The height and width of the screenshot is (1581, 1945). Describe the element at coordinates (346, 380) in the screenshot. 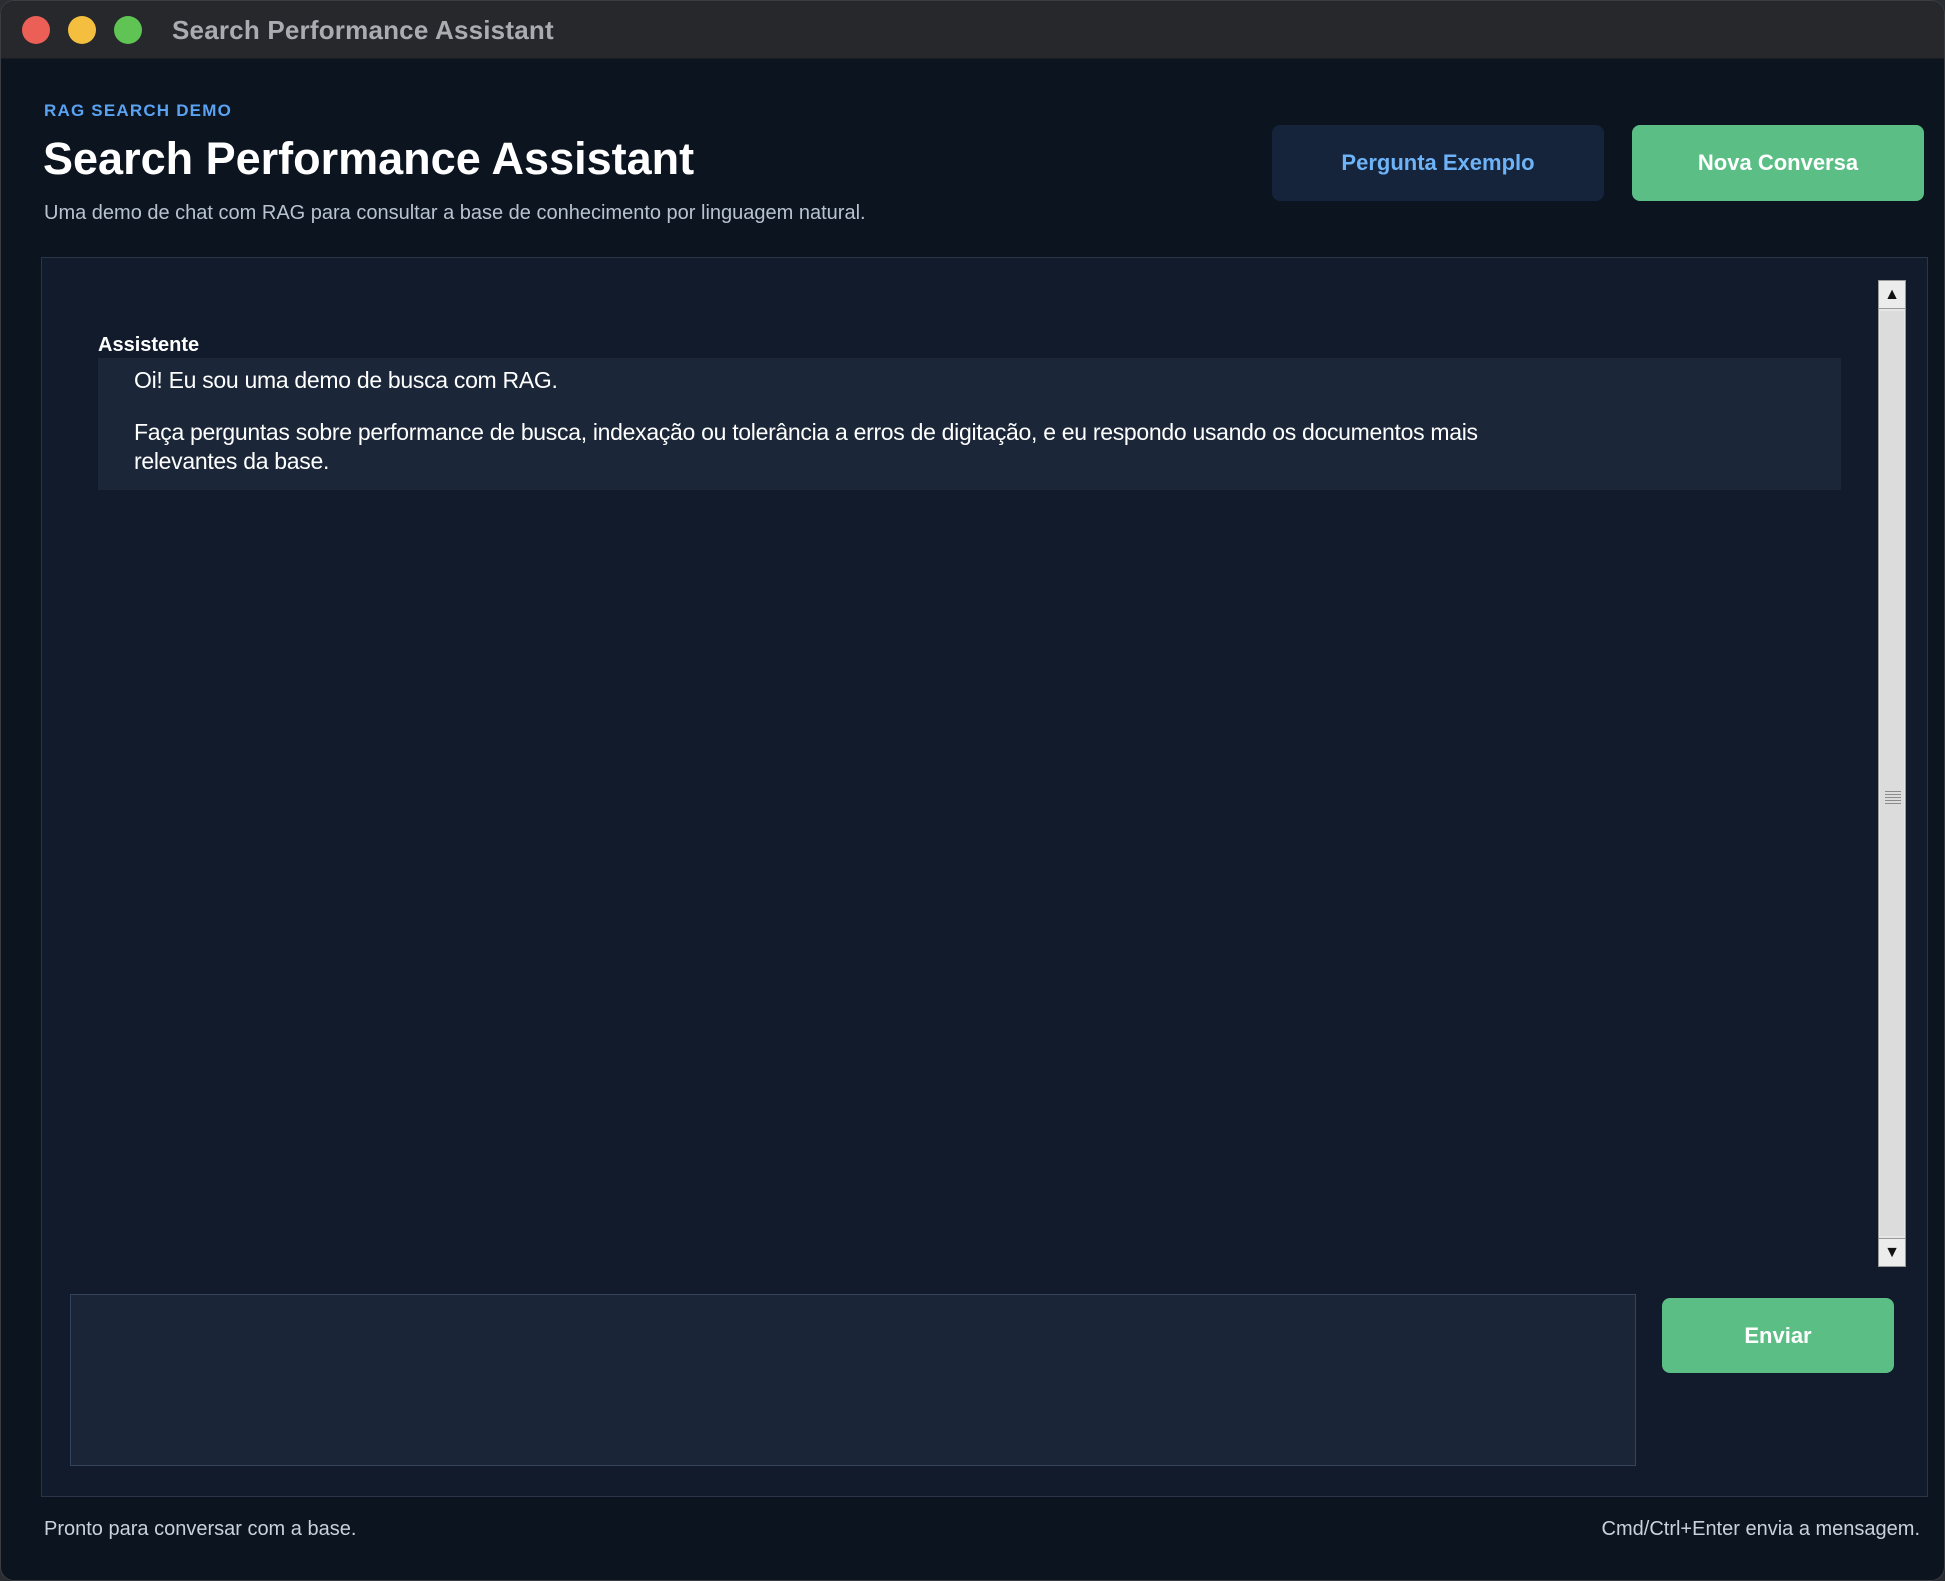

I see `message-paragraph: Oi! Eu sou uma demo de busca com RAG.` at that location.